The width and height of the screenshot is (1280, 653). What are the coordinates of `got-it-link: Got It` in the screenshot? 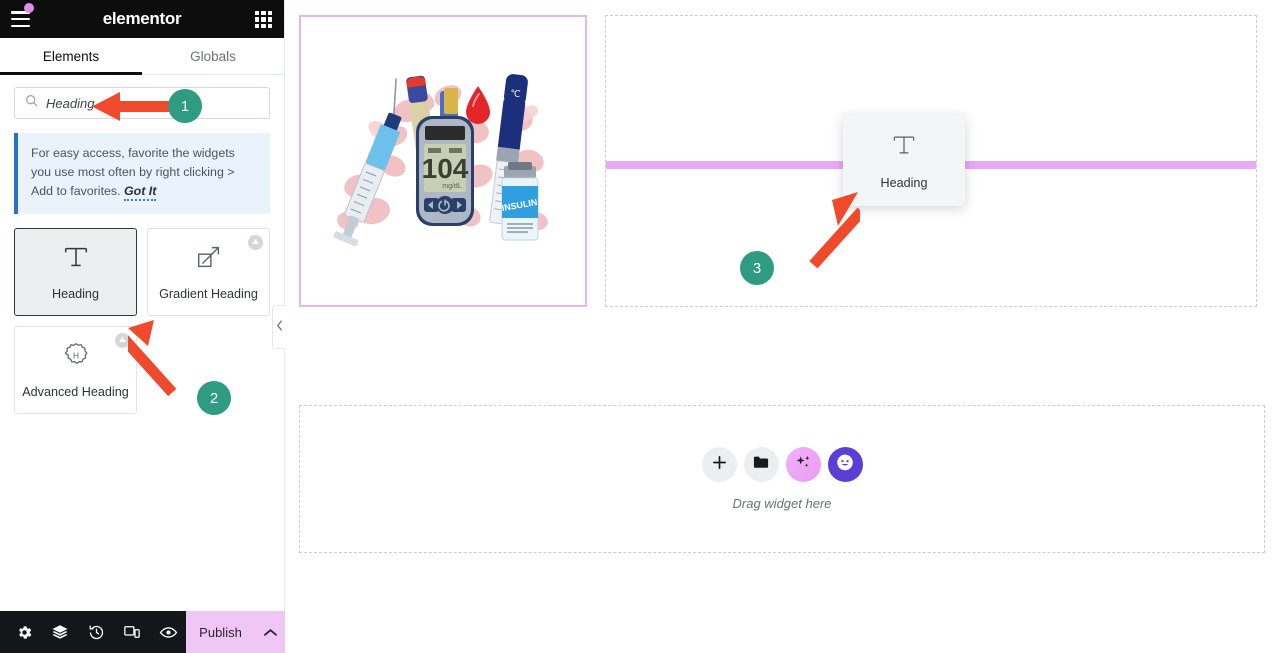 It's located at (140, 193).